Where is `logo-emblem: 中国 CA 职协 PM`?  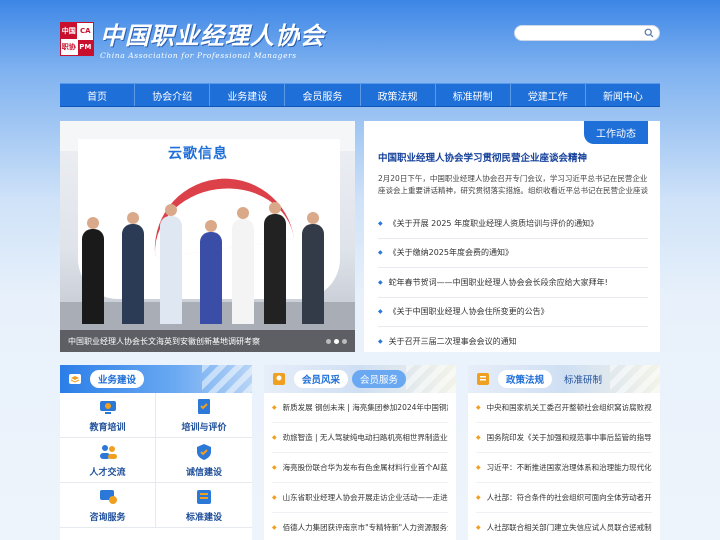 logo-emblem: 中国 CA 职协 PM is located at coordinates (77, 39).